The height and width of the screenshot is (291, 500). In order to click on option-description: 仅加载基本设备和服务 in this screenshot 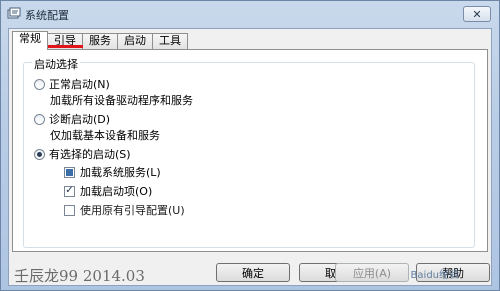, I will do `click(105, 135)`.